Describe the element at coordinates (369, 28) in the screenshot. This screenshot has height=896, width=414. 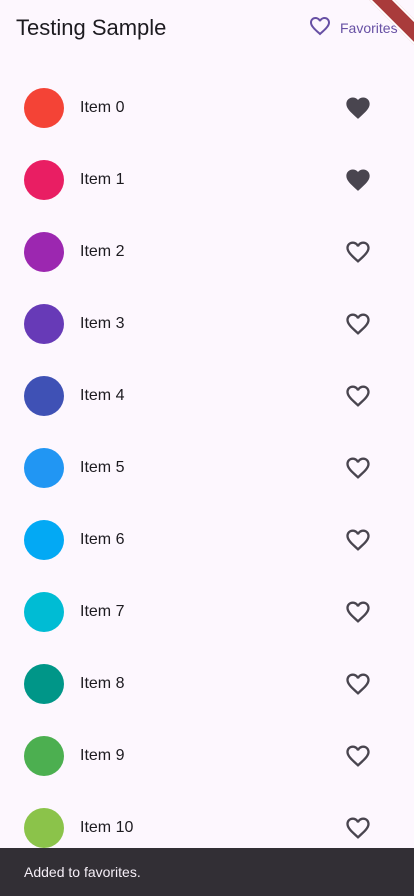
I see `favorites-label: Favorites` at that location.